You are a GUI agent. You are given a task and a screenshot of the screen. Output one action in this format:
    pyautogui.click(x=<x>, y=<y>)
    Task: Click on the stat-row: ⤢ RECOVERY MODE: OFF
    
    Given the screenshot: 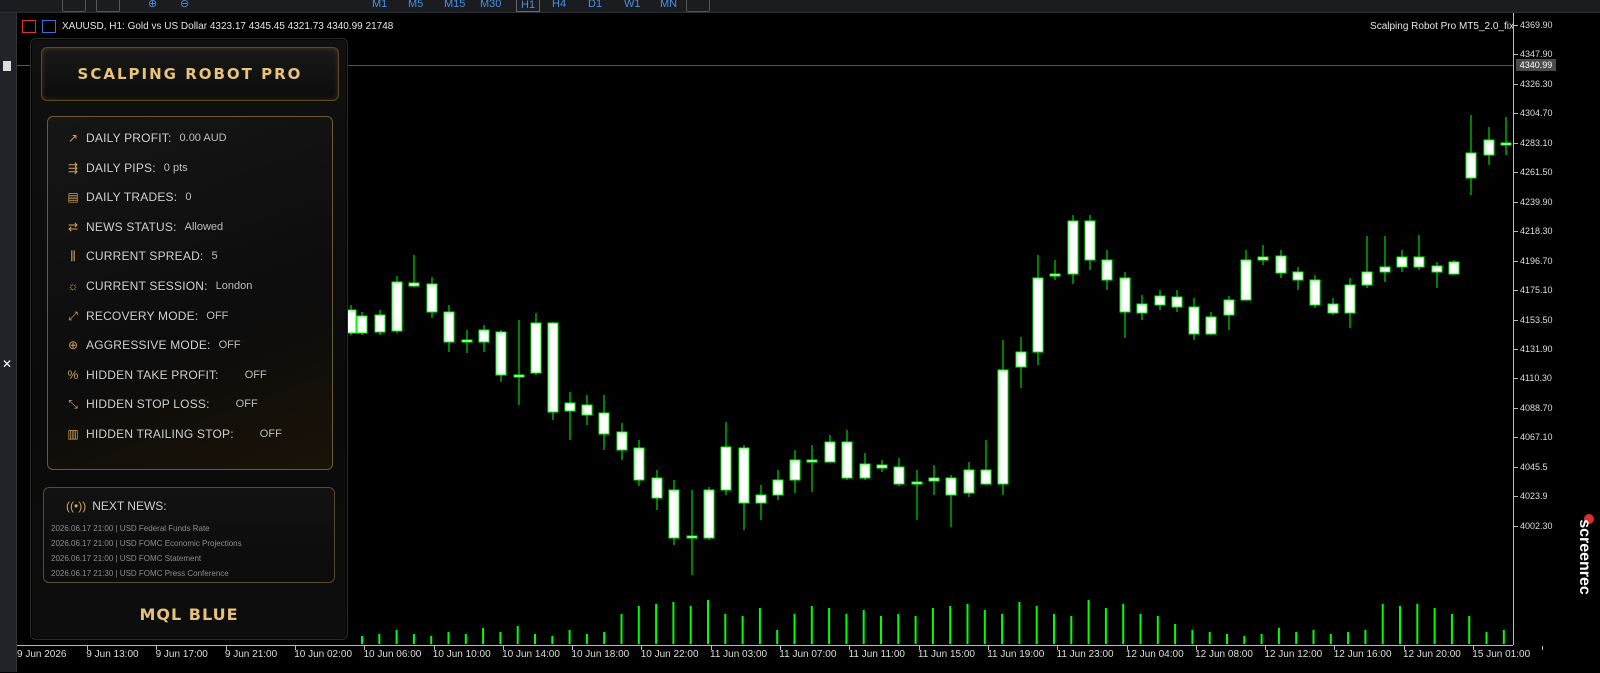 What is the action you would take?
    pyautogui.click(x=147, y=316)
    